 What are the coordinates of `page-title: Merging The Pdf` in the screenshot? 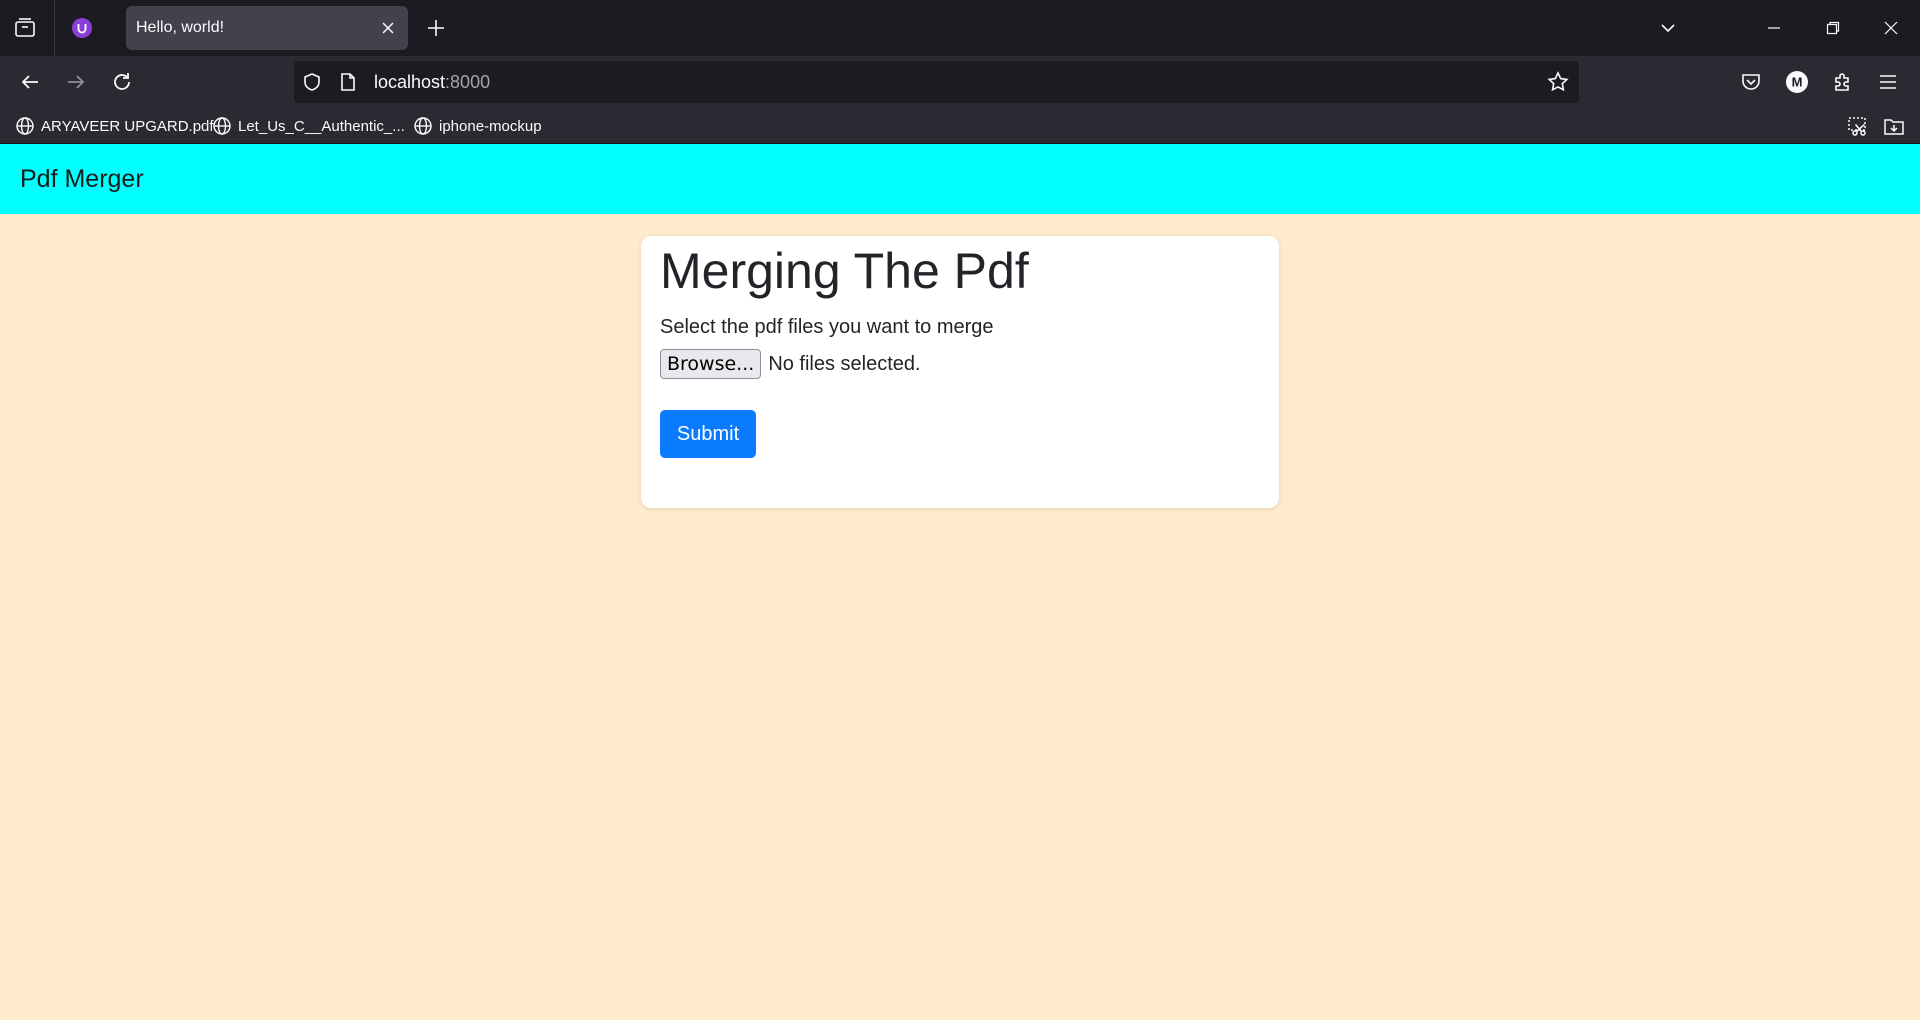 It's located at (844, 271).